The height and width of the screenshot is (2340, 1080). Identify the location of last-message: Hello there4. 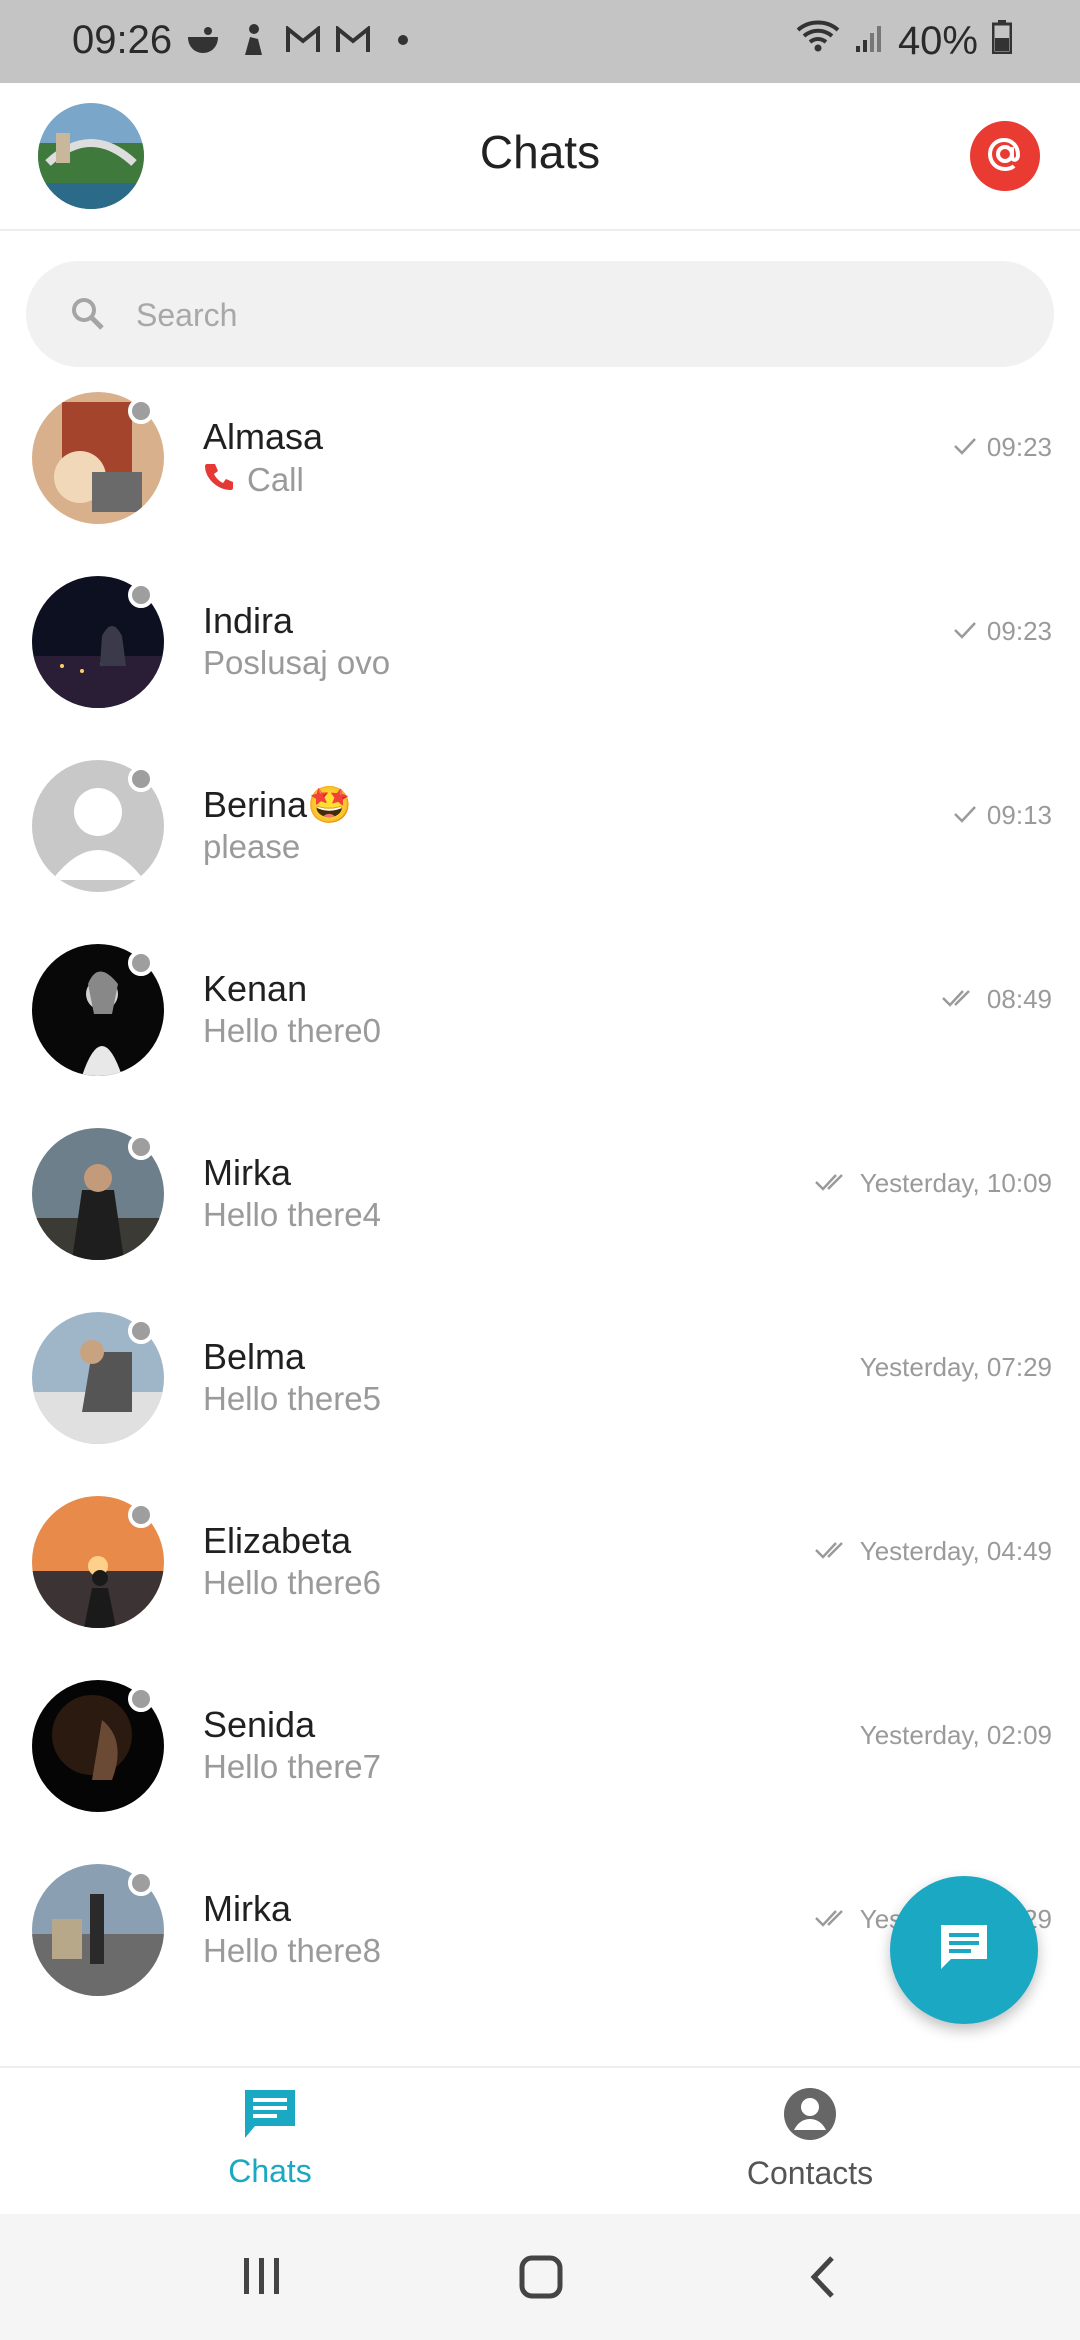
(292, 1215).